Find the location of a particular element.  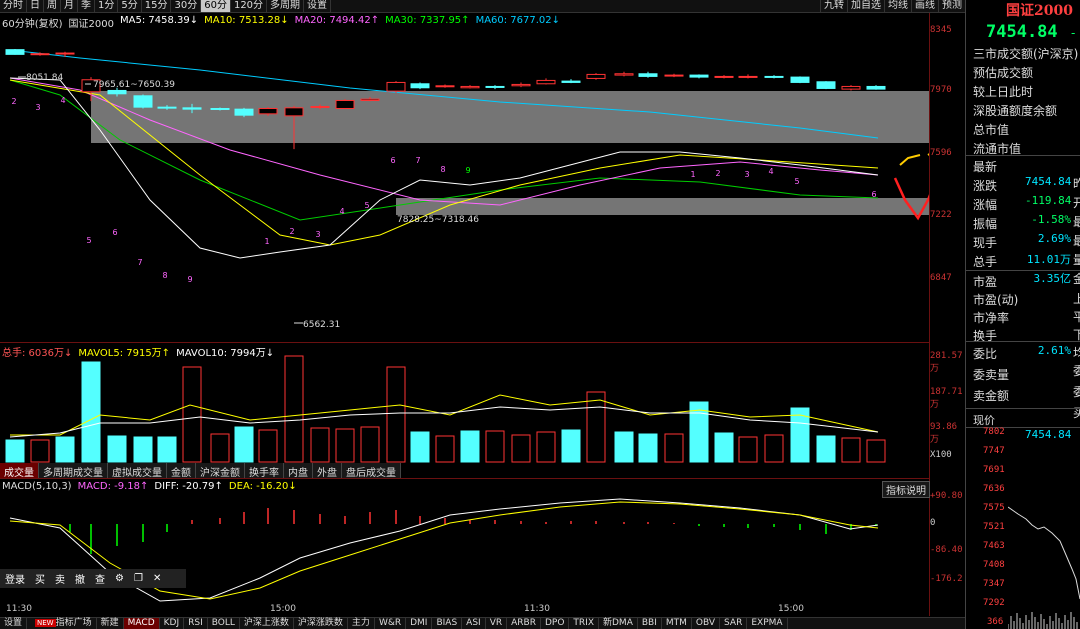

toolbar-button: 均线 is located at coordinates (897, 6).